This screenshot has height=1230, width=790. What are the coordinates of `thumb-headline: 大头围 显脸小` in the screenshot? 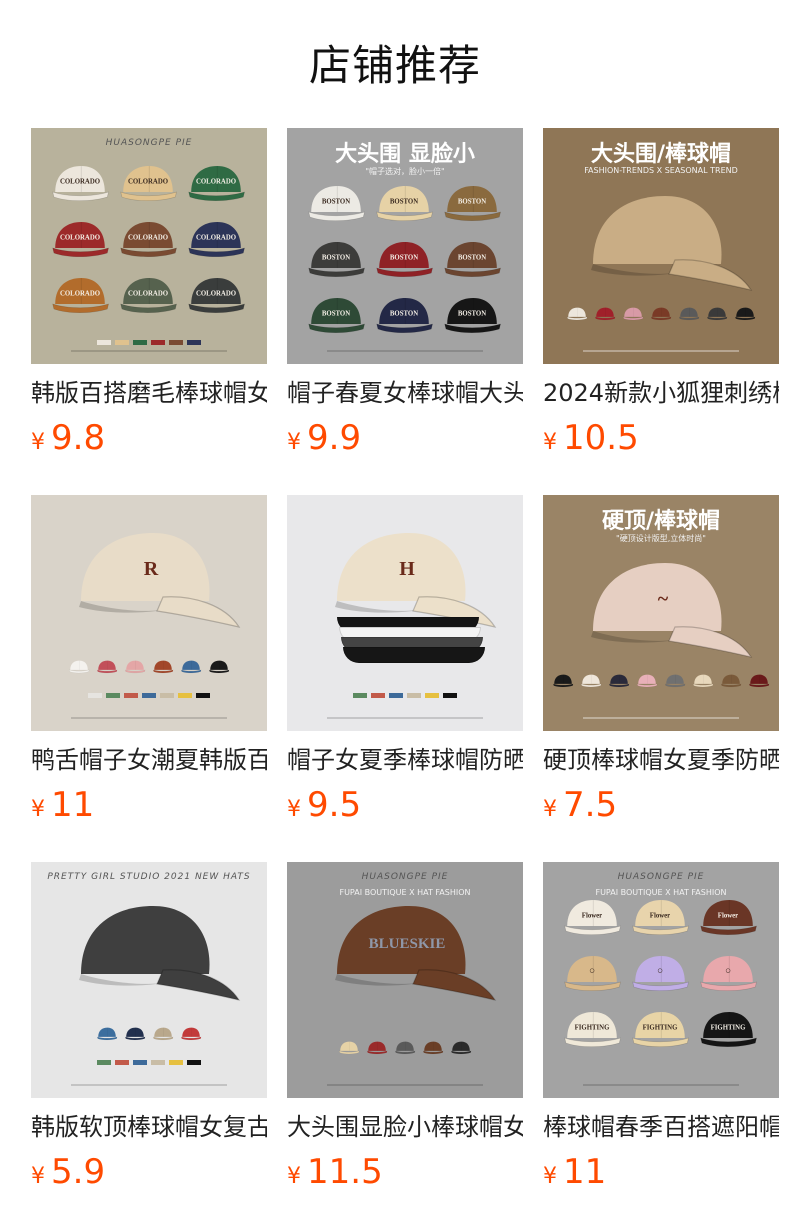 It's located at (405, 154).